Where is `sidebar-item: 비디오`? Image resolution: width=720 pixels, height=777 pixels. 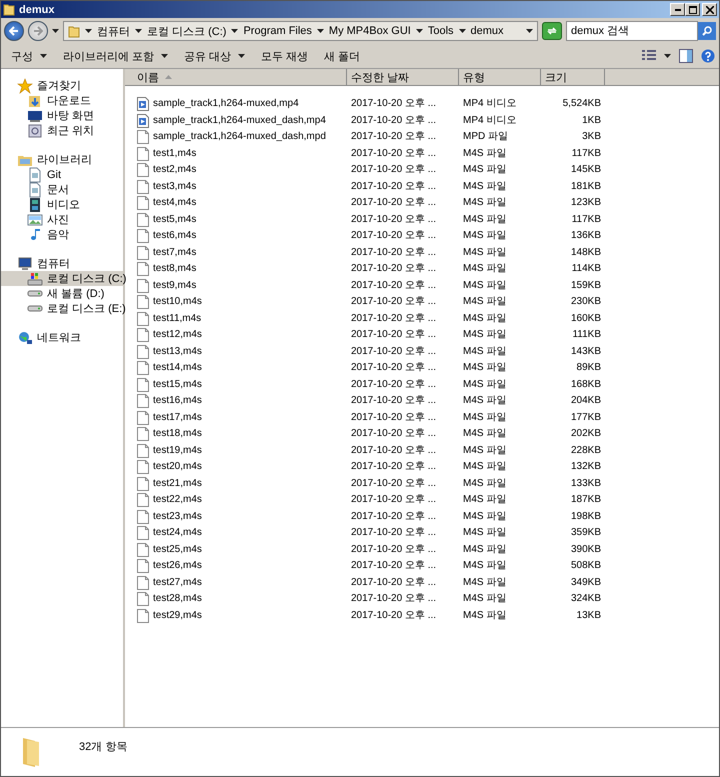 sidebar-item: 비디오 is located at coordinates (62, 204).